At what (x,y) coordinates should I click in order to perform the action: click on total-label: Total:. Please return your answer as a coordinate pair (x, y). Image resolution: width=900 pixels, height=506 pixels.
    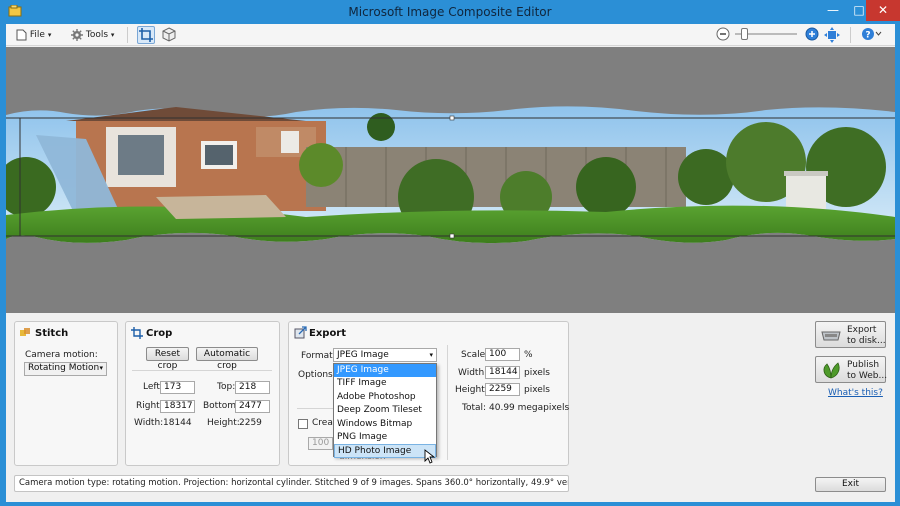
    Looking at the image, I should click on (474, 408).